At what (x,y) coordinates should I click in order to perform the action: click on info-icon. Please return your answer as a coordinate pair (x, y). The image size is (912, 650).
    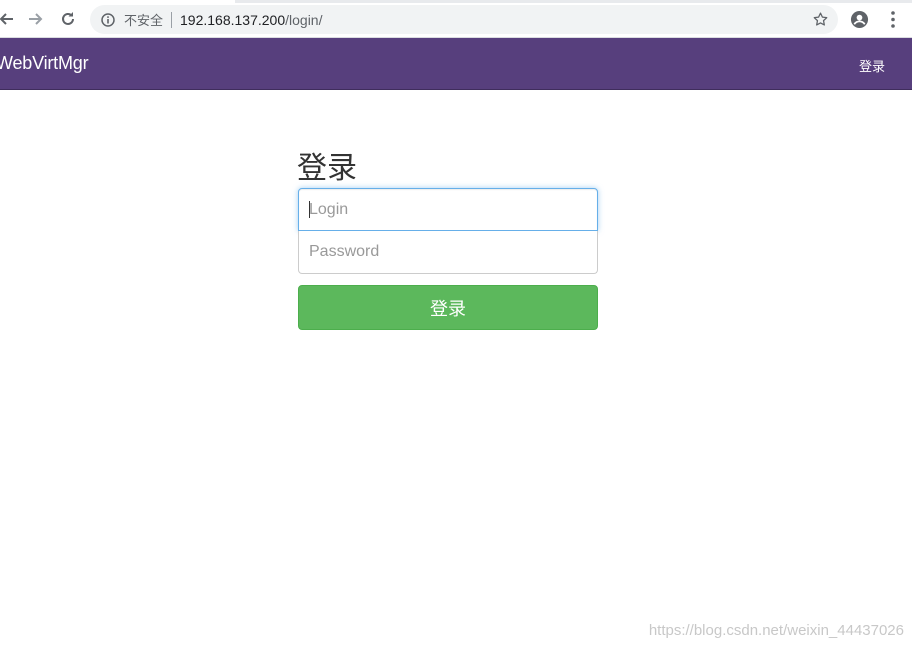
    Looking at the image, I should click on (108, 19).